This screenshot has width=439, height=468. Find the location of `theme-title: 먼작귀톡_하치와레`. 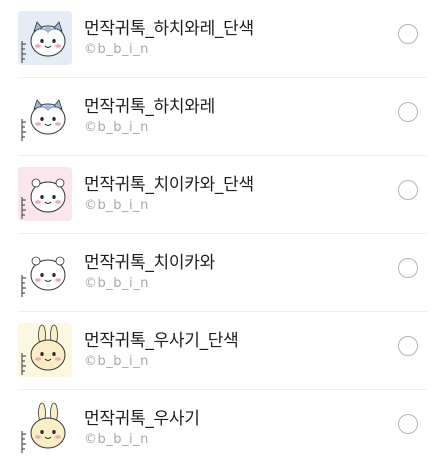

theme-title: 먼작귀톡_하치와레 is located at coordinates (149, 107).